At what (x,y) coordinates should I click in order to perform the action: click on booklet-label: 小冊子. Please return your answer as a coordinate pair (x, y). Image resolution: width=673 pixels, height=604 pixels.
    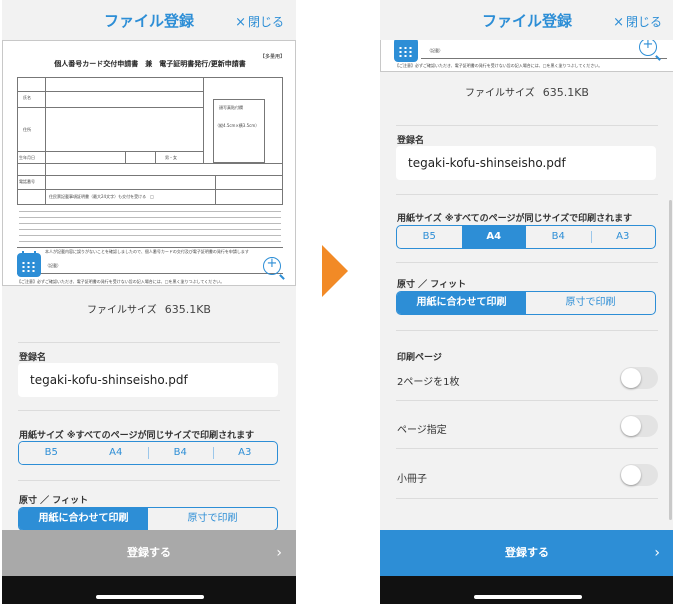
    Looking at the image, I should click on (412, 479).